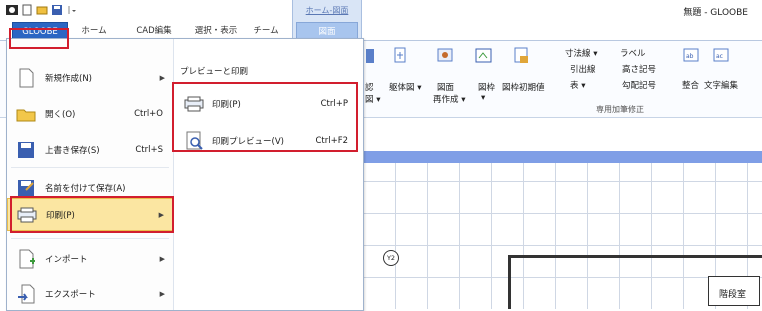 This screenshot has height=311, width=762. What do you see at coordinates (581, 53) in the screenshot?
I see `dimension-line-button: 寸法線 ▾` at bounding box center [581, 53].